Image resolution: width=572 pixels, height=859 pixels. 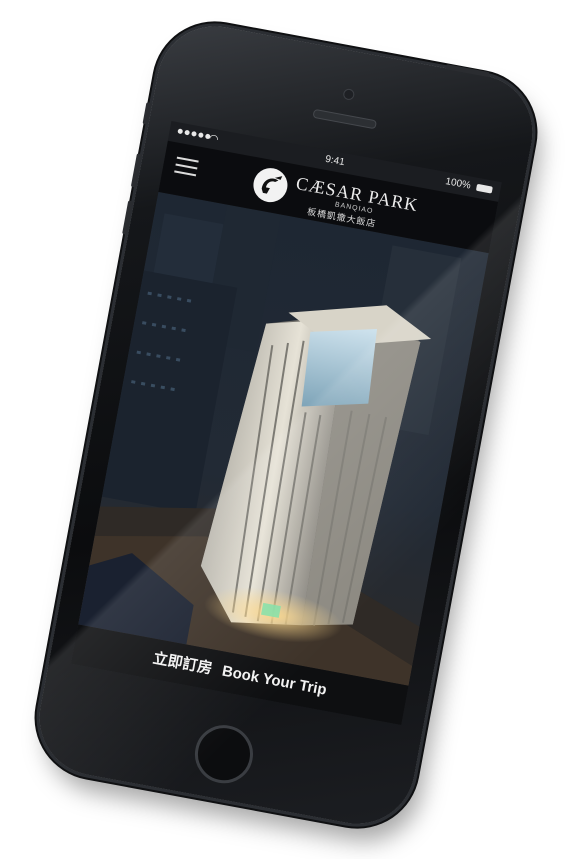 What do you see at coordinates (186, 167) in the screenshot?
I see `hamburger-menu-icon` at bounding box center [186, 167].